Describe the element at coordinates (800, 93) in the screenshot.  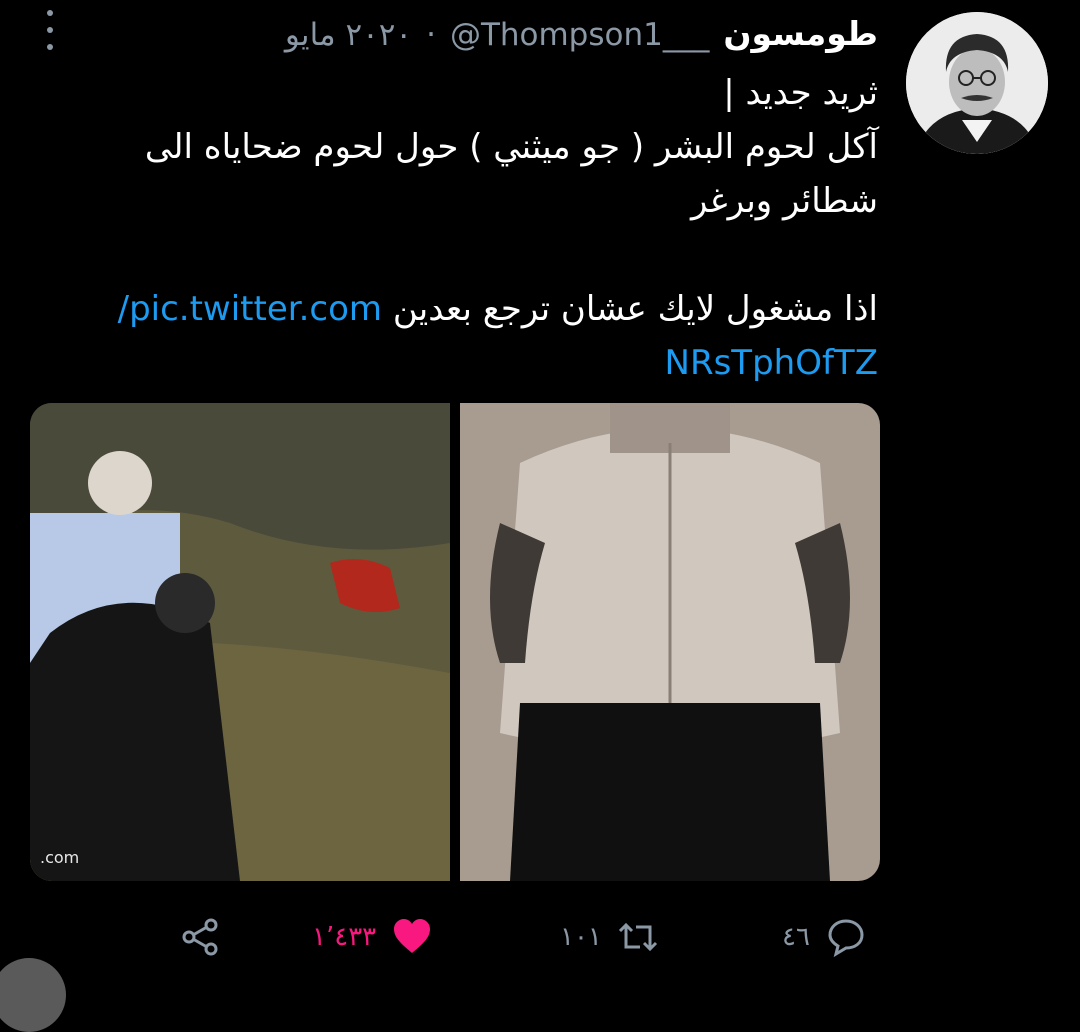
I see `tweet-text-line: ثريد جديد |` at that location.